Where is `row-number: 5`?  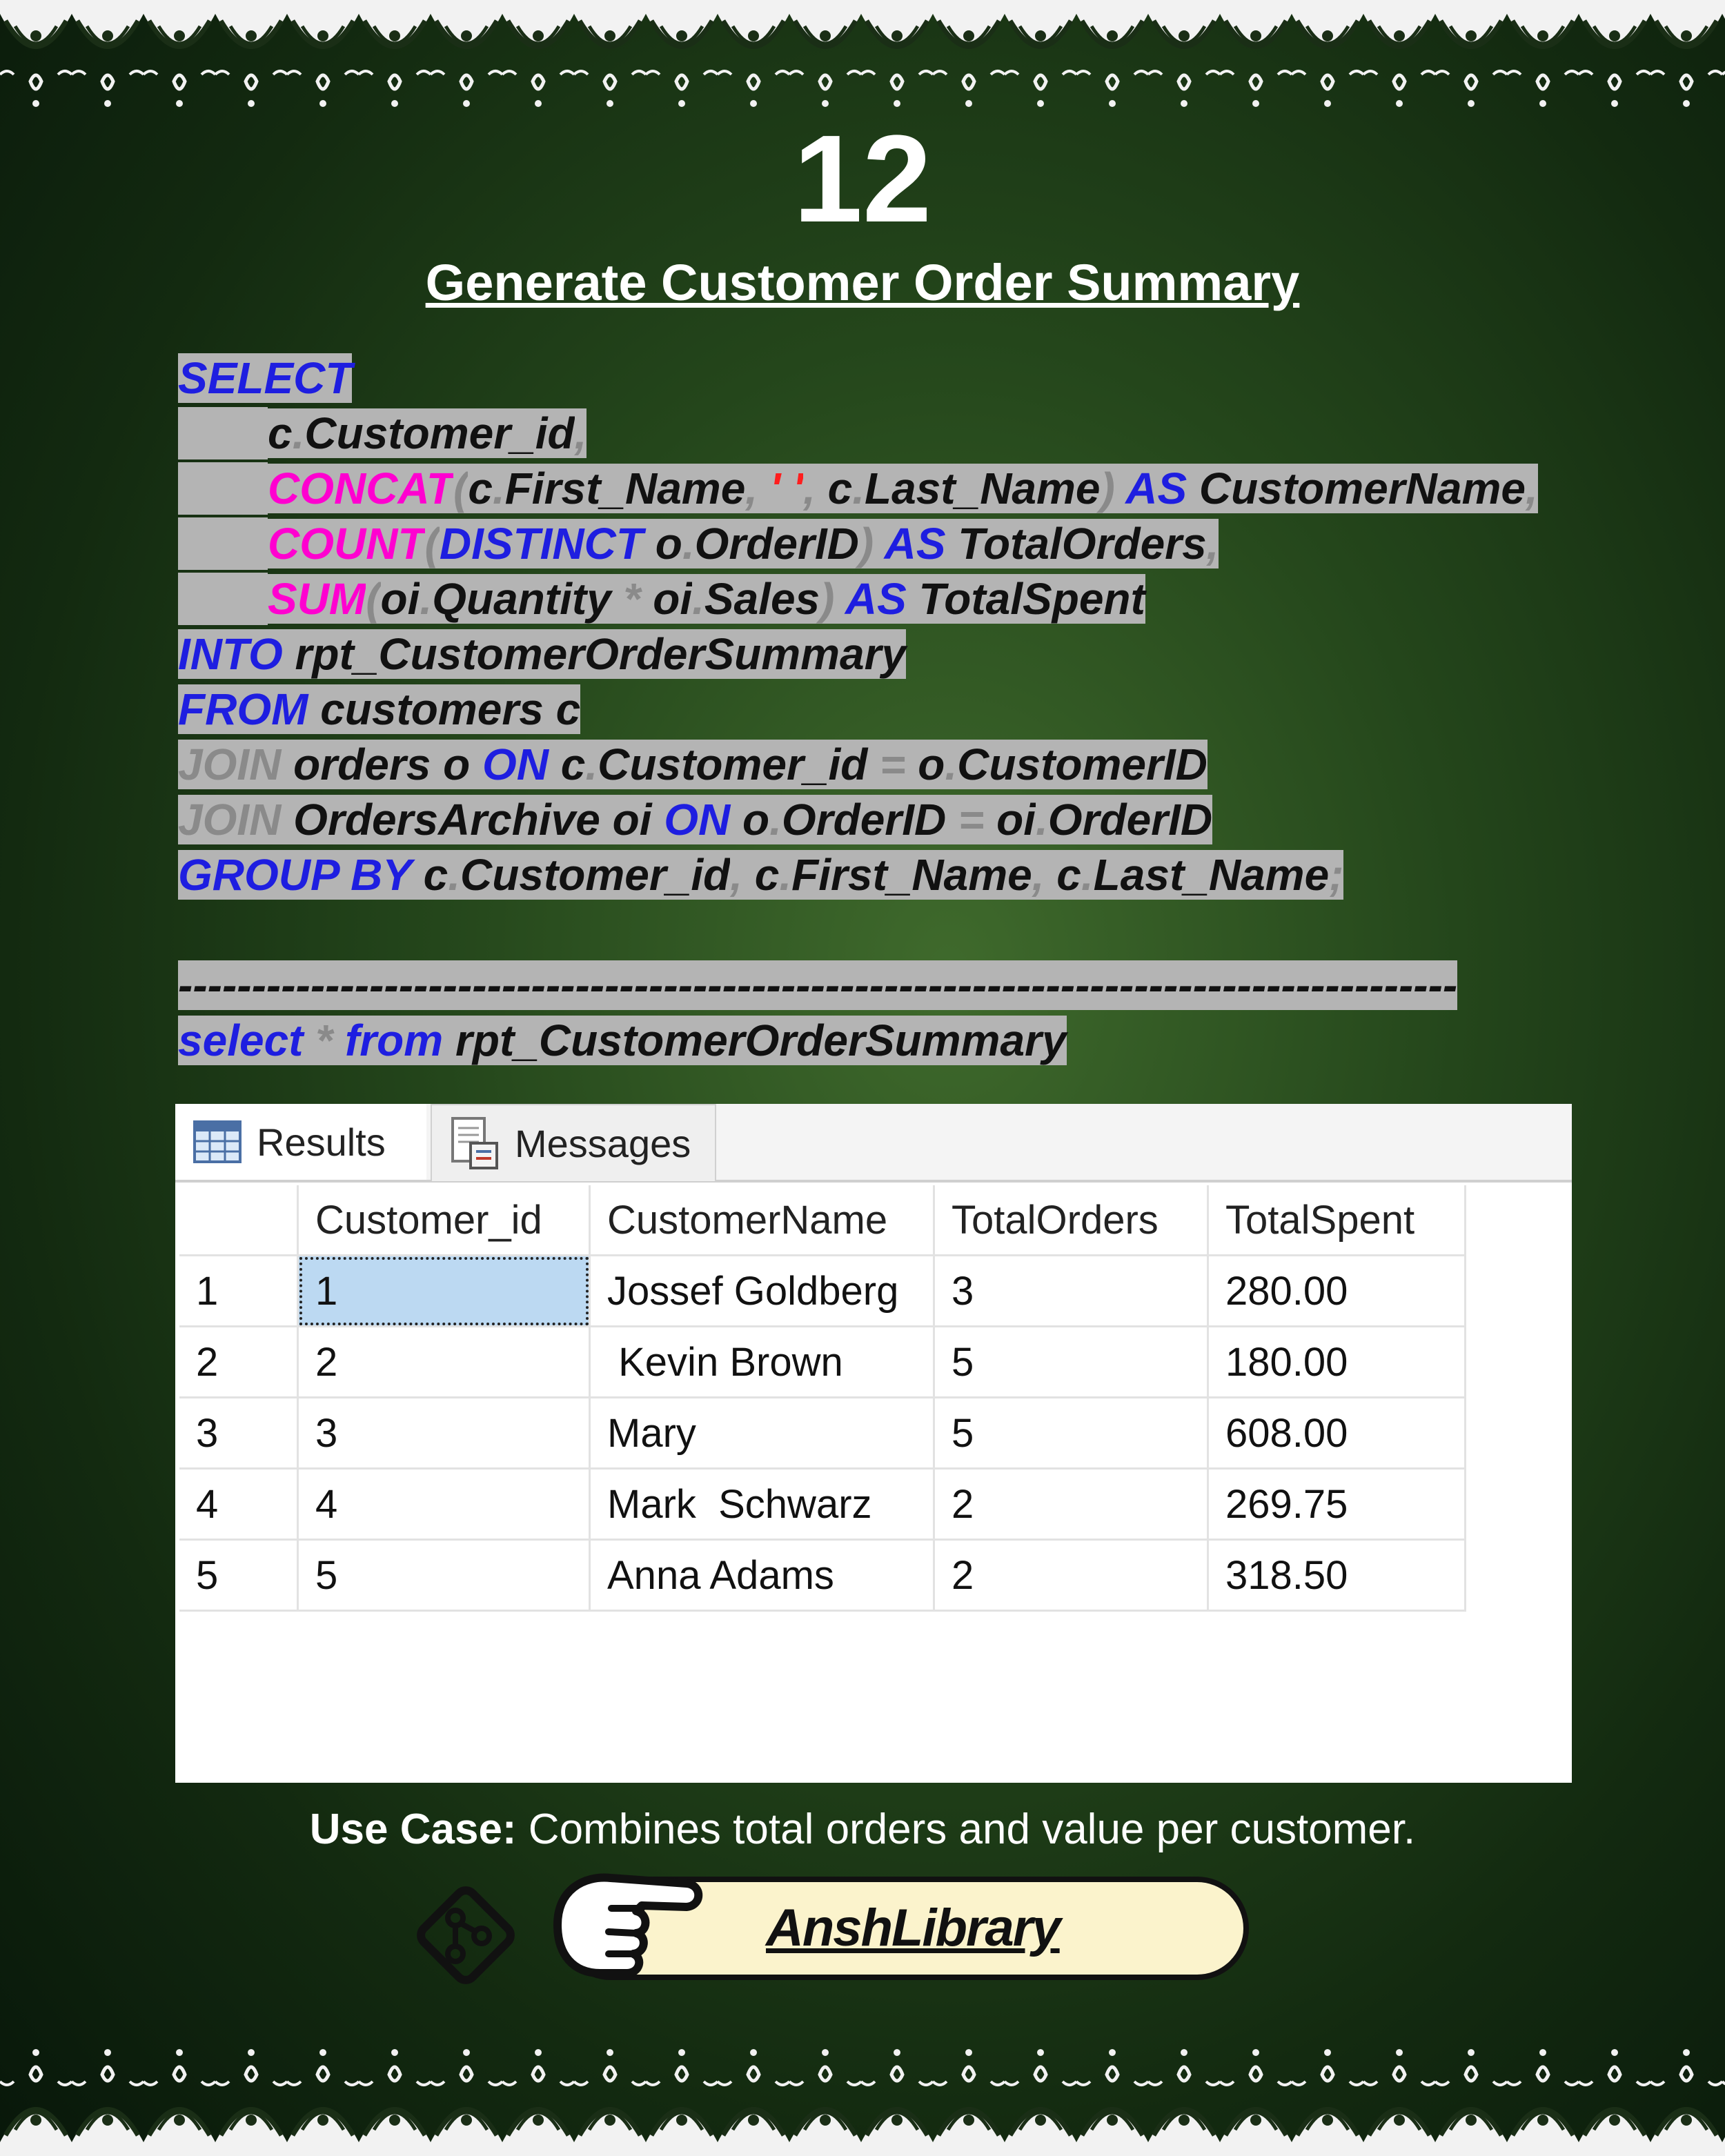
row-number: 5 is located at coordinates (239, 1576).